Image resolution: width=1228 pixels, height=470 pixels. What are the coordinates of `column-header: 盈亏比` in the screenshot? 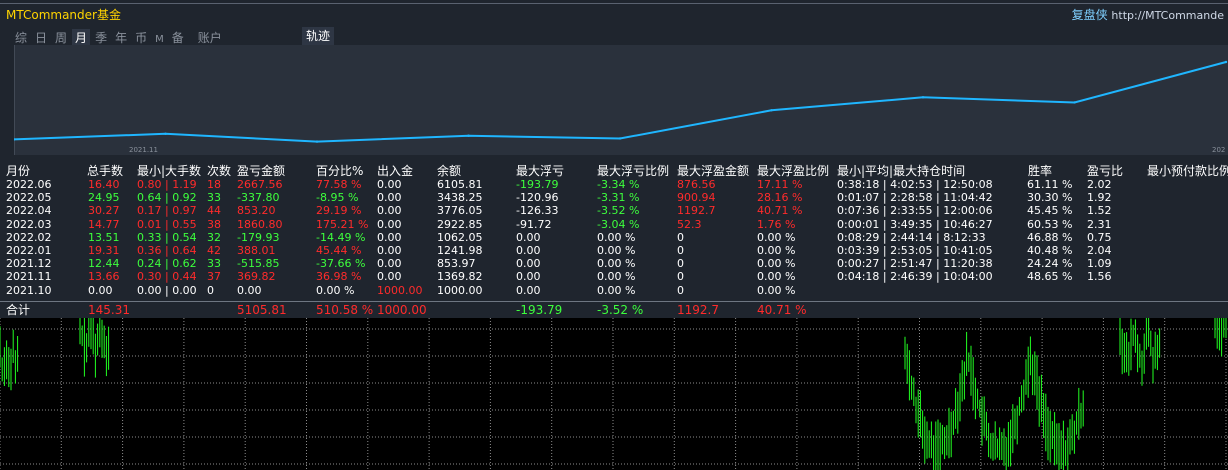 It's located at (1105, 170).